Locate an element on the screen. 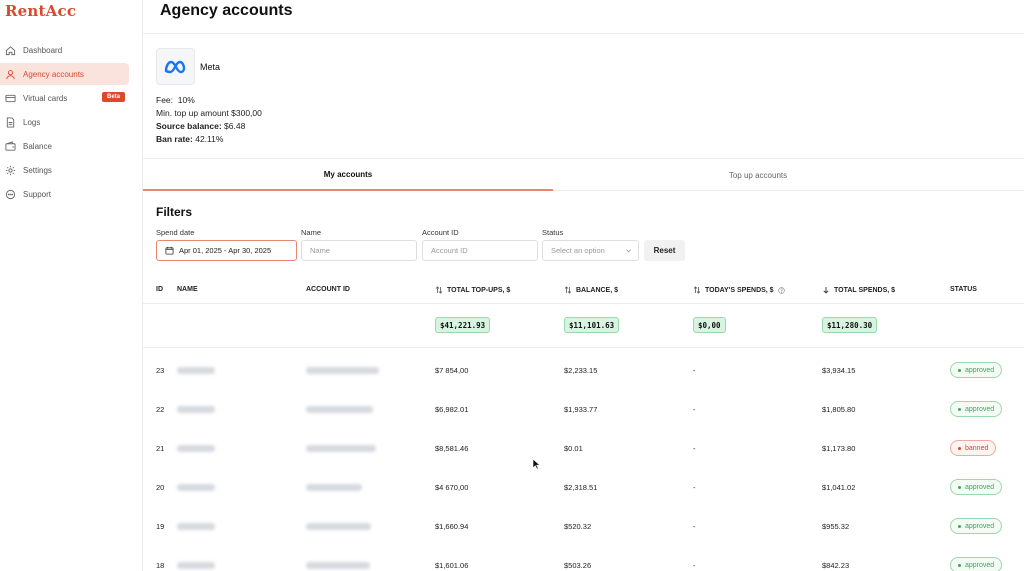  account-id-label: Account ID is located at coordinates (440, 232).